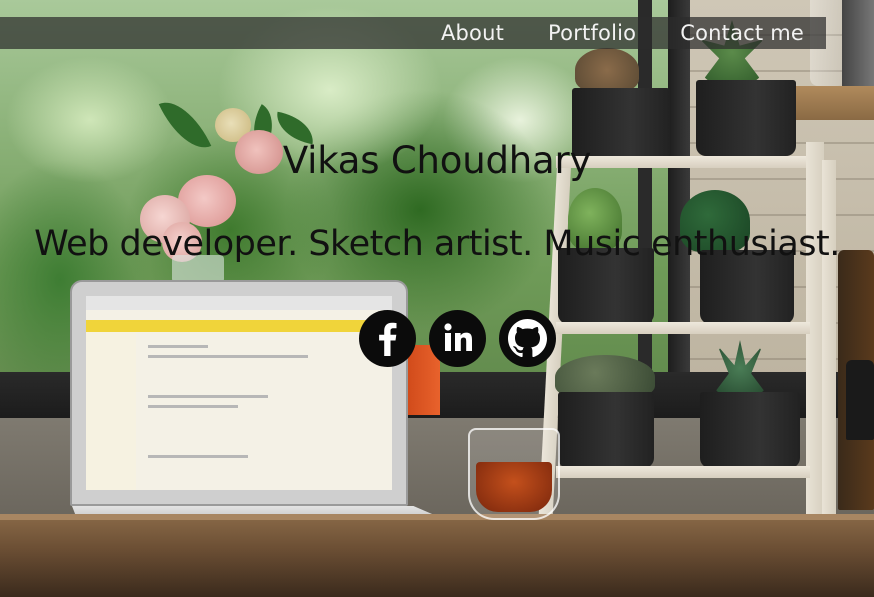 The width and height of the screenshot is (874, 597). I want to click on desk-edge, so click(437, 517).